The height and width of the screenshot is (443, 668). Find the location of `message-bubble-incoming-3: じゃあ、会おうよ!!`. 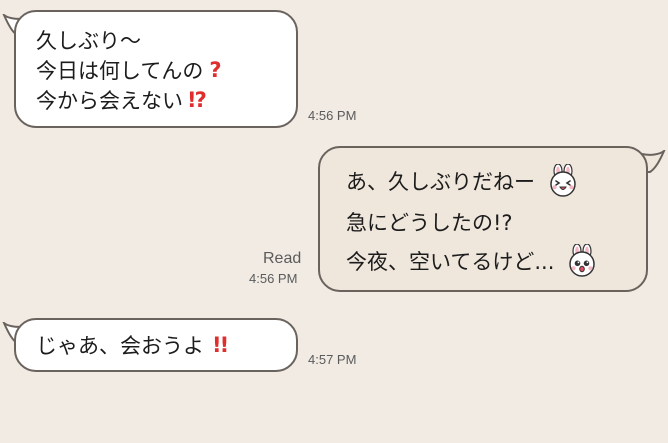

message-bubble-incoming-3: じゃあ、会おうよ!! is located at coordinates (156, 345).